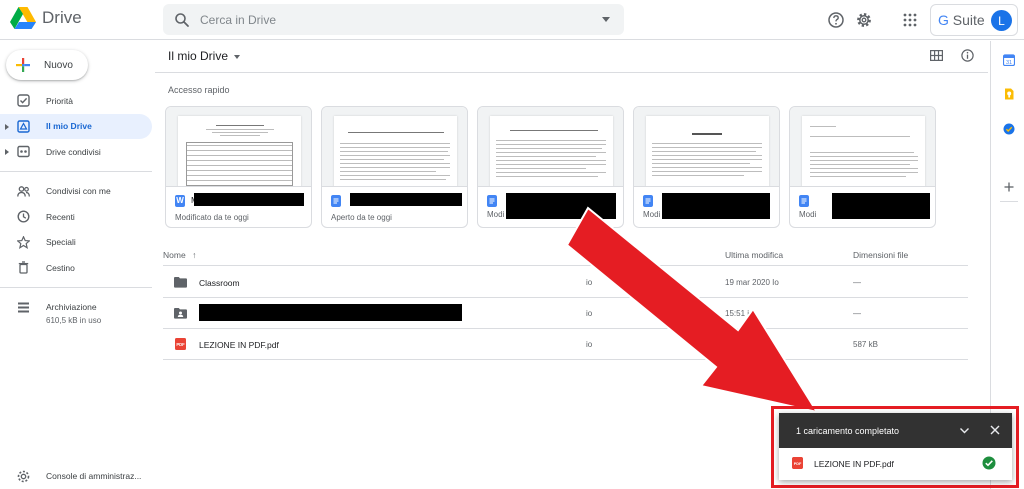 The image size is (1024, 489). I want to click on star-icon, so click(23, 242).